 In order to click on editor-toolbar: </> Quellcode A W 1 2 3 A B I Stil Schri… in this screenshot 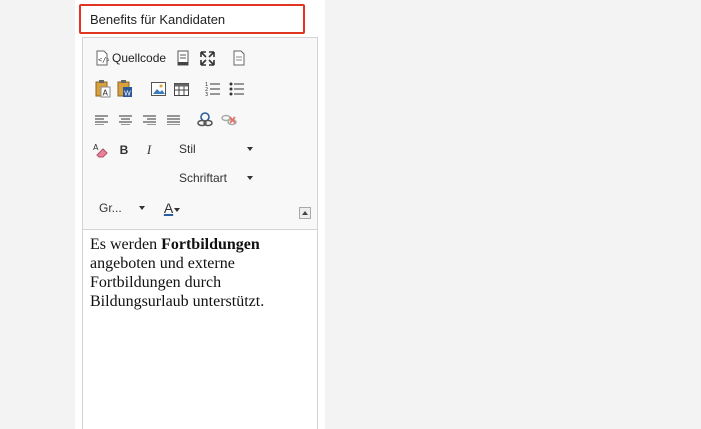, I will do `click(200, 134)`.